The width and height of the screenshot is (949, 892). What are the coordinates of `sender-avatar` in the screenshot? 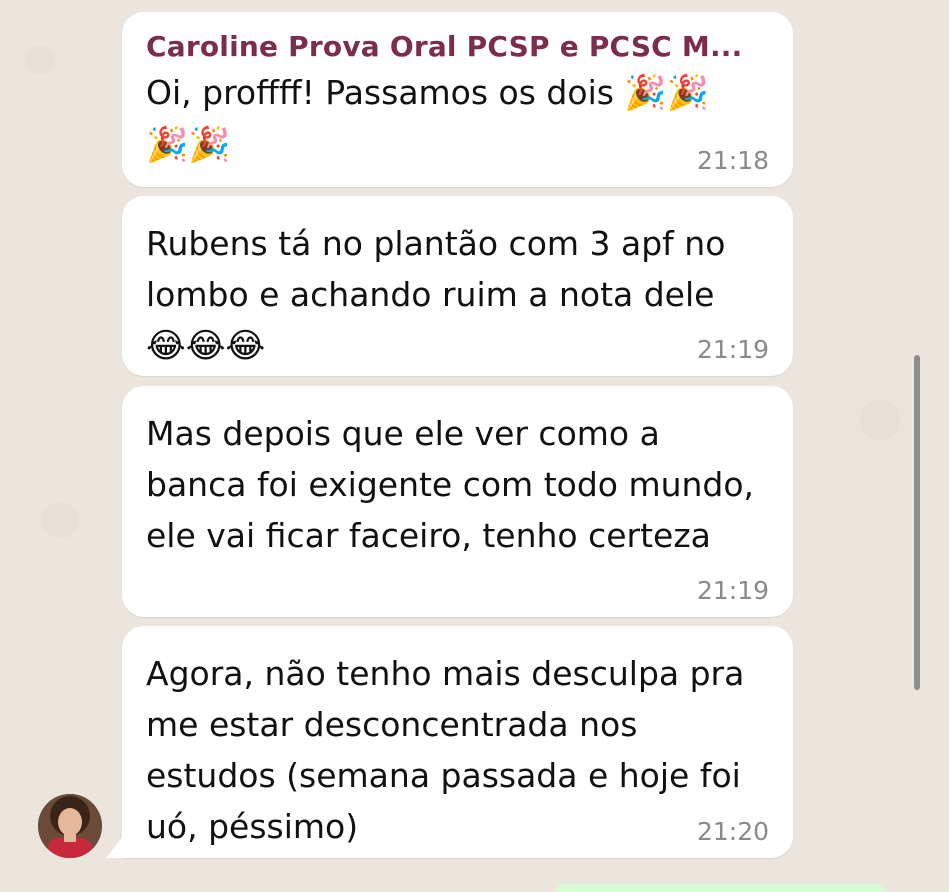 It's located at (70, 826).